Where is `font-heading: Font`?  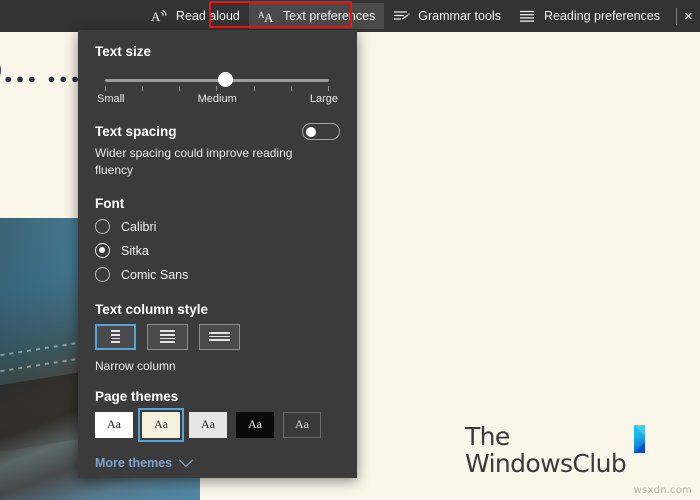 font-heading: Font is located at coordinates (110, 203).